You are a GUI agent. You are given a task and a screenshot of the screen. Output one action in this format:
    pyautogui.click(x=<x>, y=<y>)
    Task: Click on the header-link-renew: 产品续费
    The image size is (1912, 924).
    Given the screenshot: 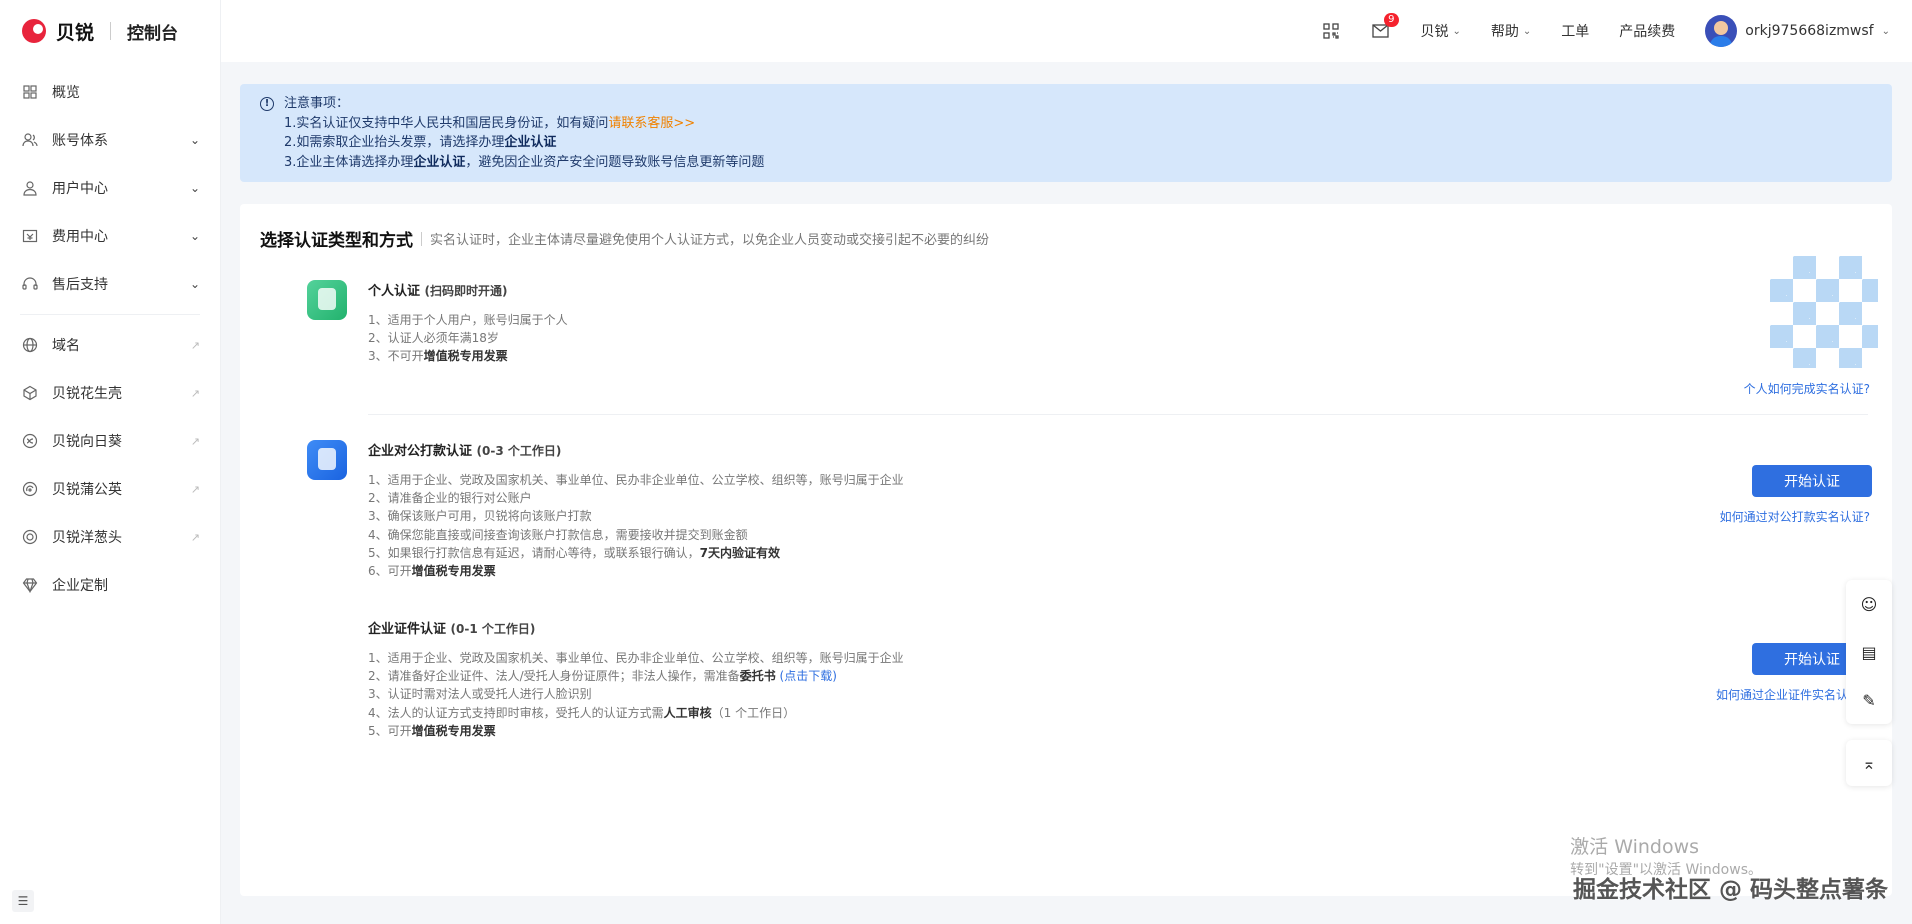 What is the action you would take?
    pyautogui.click(x=1647, y=31)
    